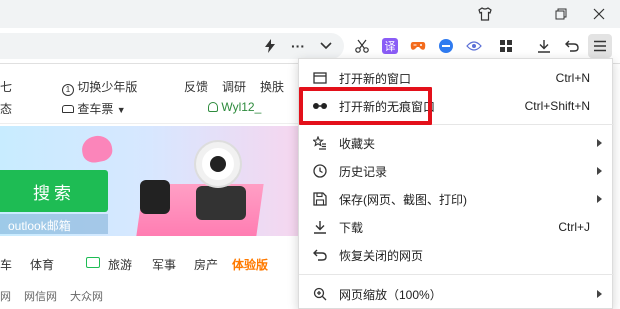 The image size is (620, 309). What do you see at coordinates (40, 296) in the screenshot?
I see `bottom-link-2: 网信网` at bounding box center [40, 296].